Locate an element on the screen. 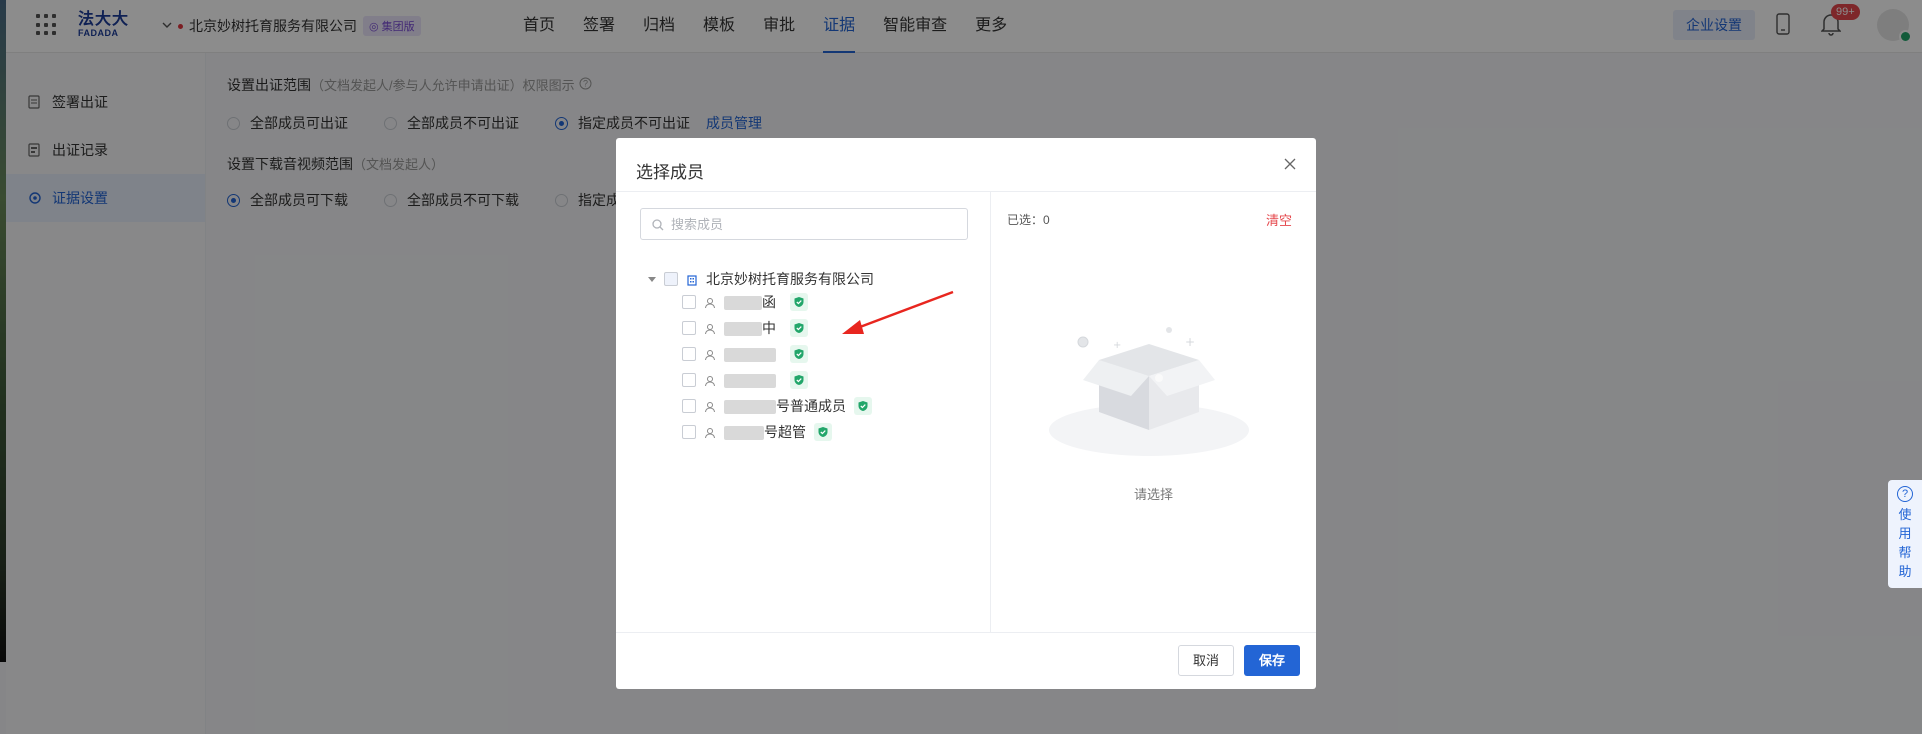  selected-pane: 已选：0 清空 + + 请选择 is located at coordinates (1153, 412).